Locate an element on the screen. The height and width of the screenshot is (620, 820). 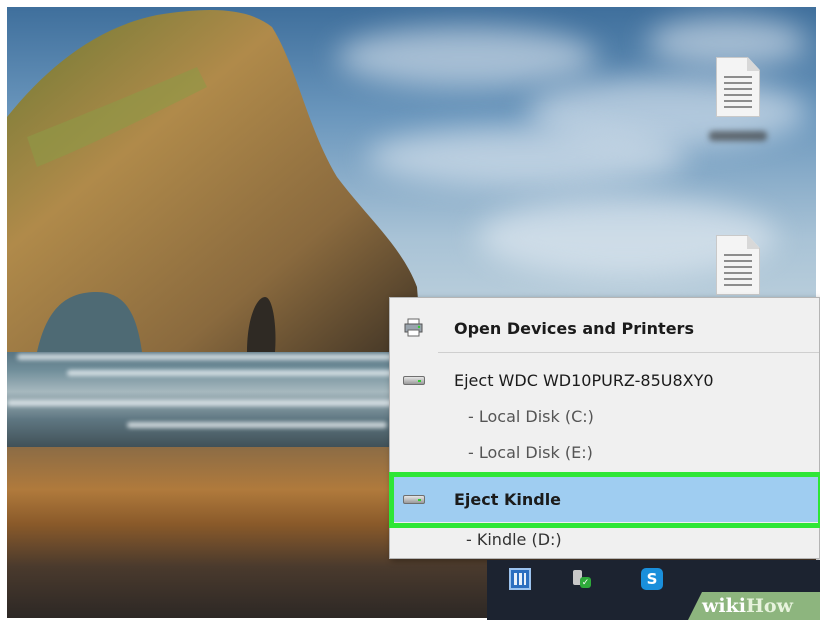
menu-item-open-devices-and-printers: Open Devices and Printers is located at coordinates (604, 328).